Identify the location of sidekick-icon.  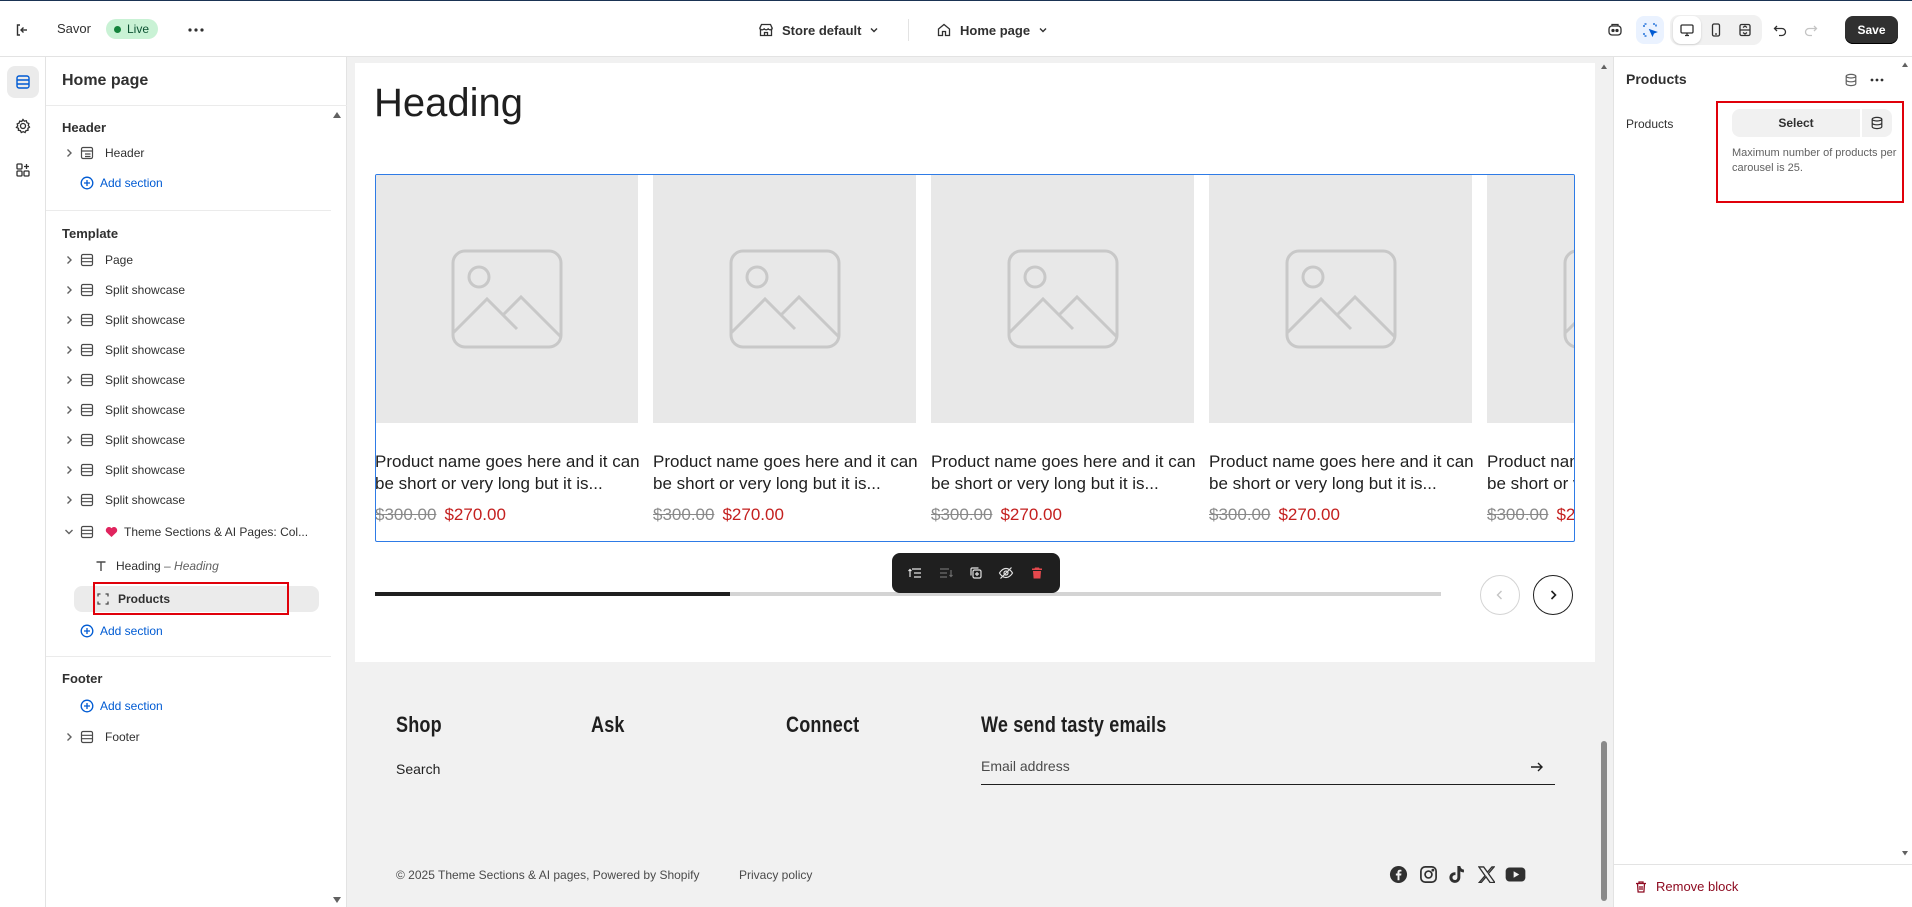
(1615, 30).